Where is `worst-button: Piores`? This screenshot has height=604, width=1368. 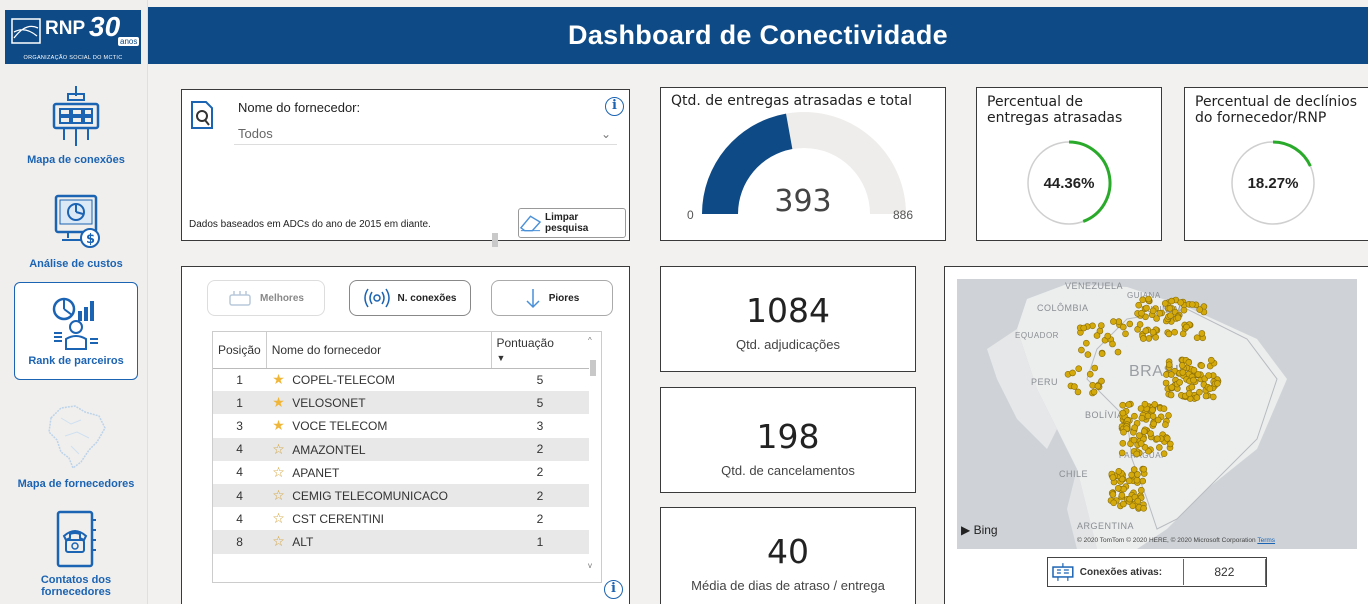
worst-button: Piores is located at coordinates (552, 298).